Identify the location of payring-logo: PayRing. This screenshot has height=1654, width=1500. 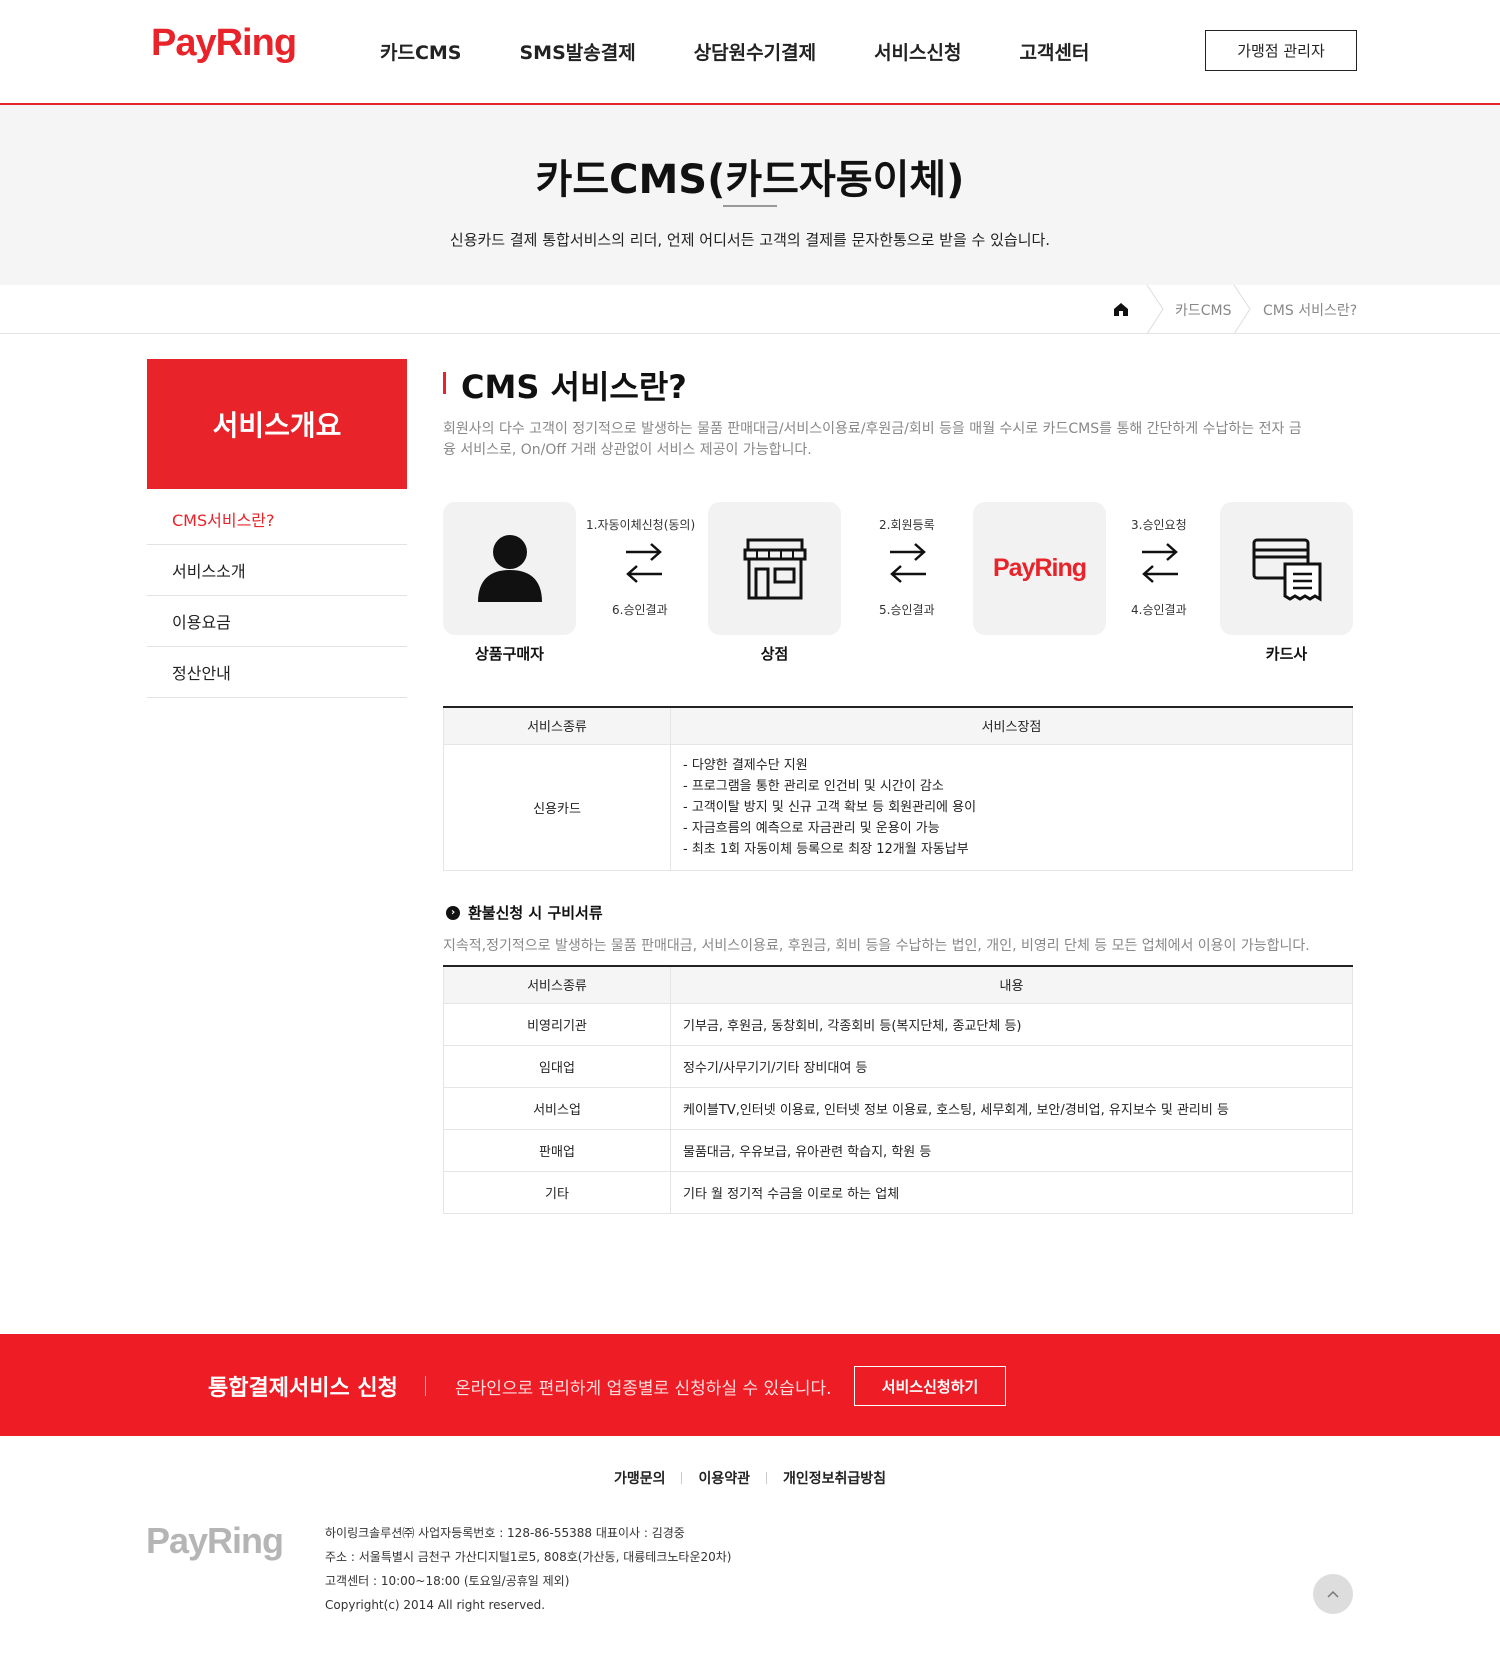
(224, 43).